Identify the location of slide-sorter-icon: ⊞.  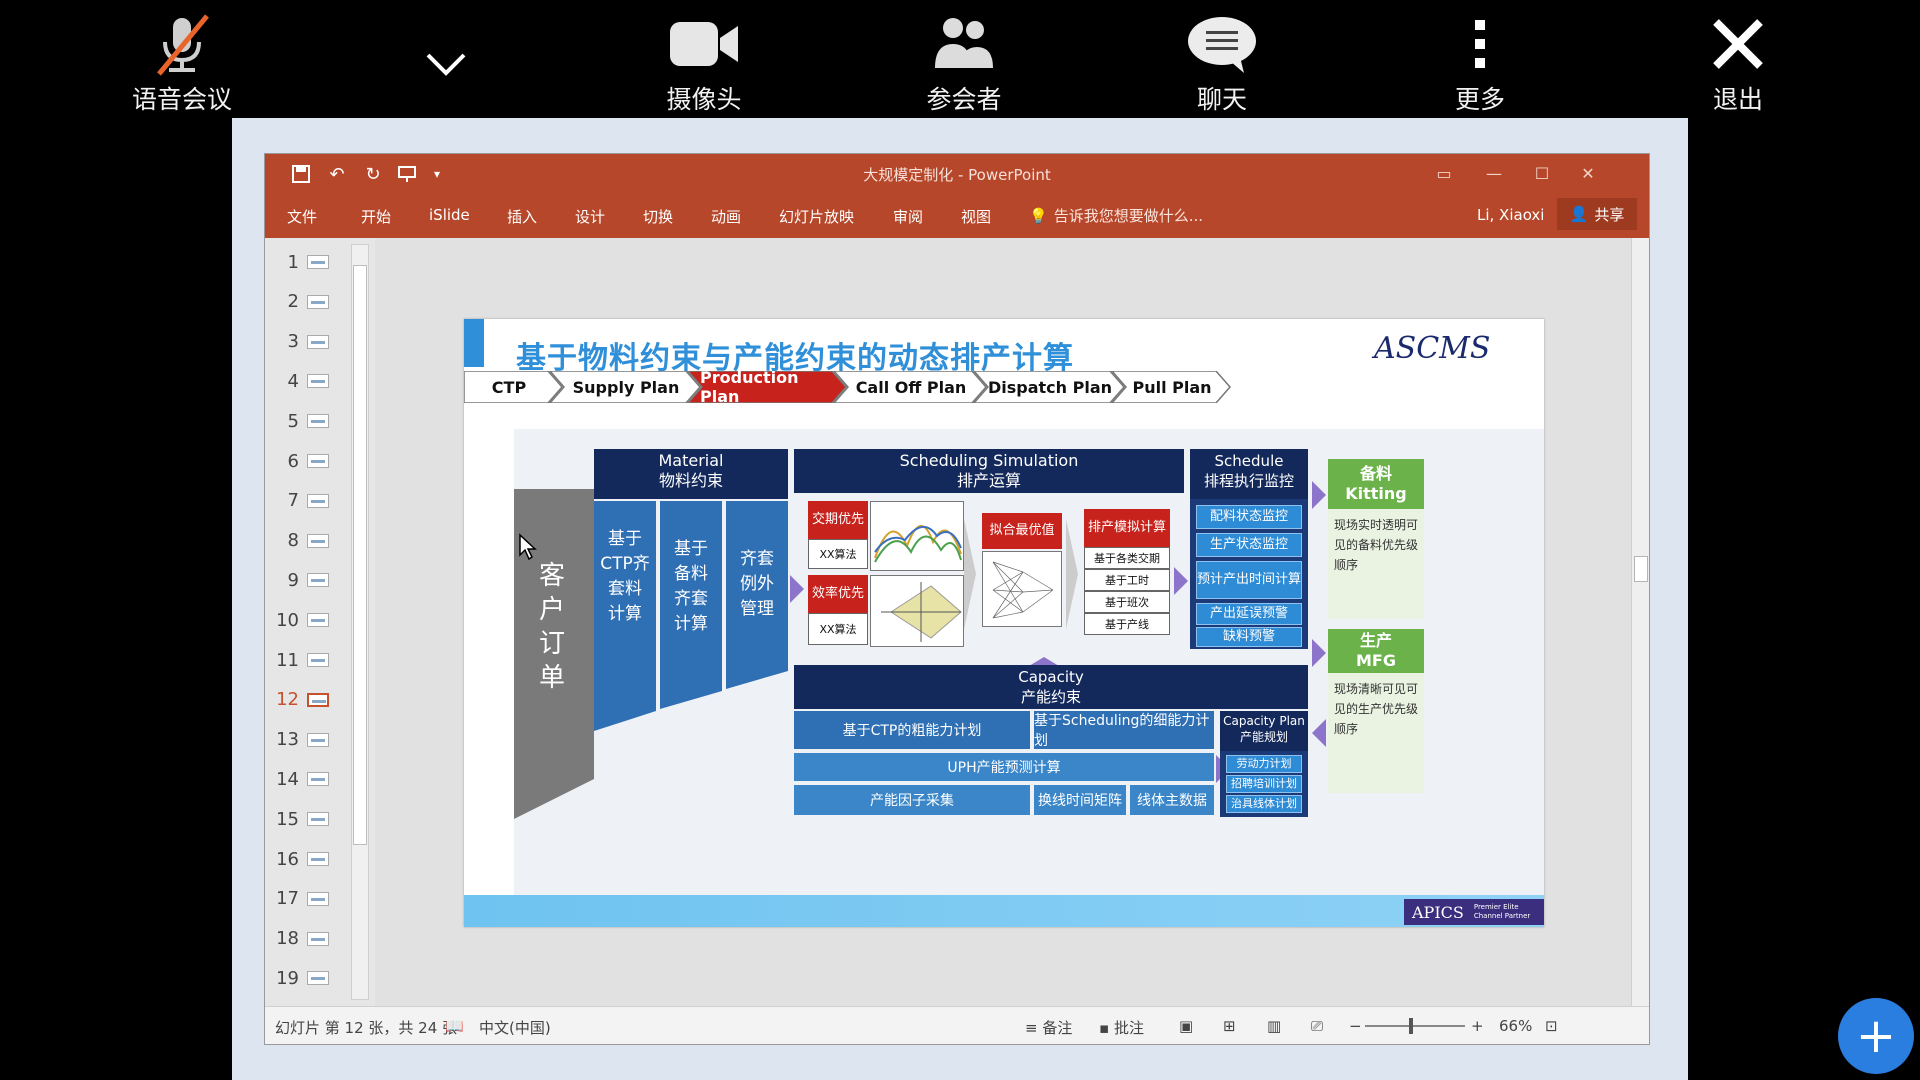
(1229, 1026).